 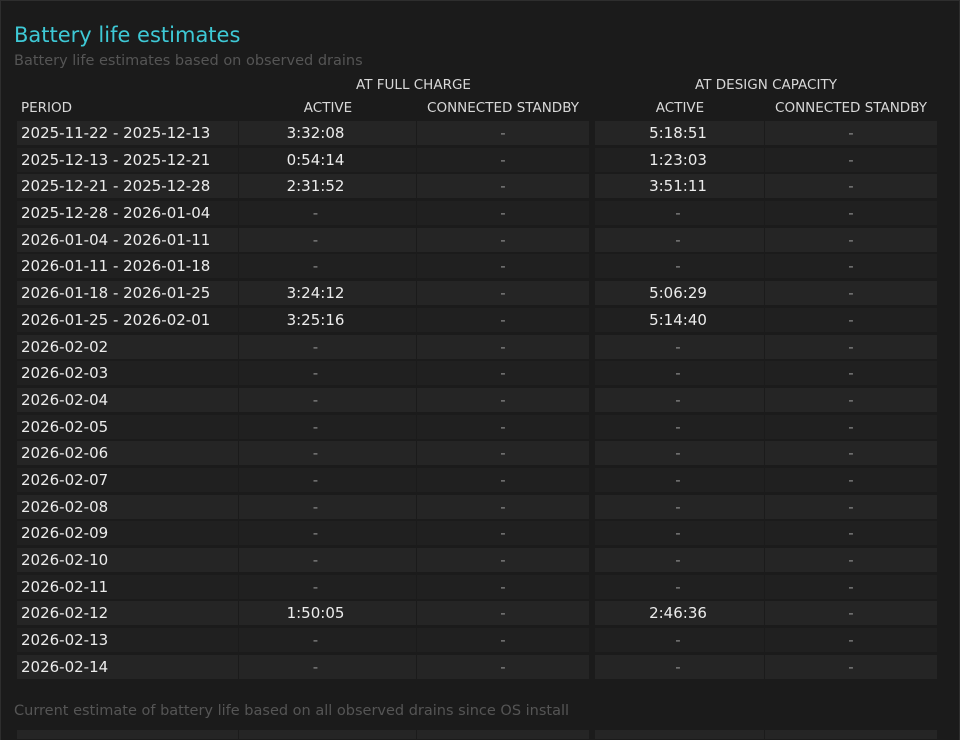 What do you see at coordinates (680, 108) in the screenshot?
I see `column-header-design-active: ACTIVE` at bounding box center [680, 108].